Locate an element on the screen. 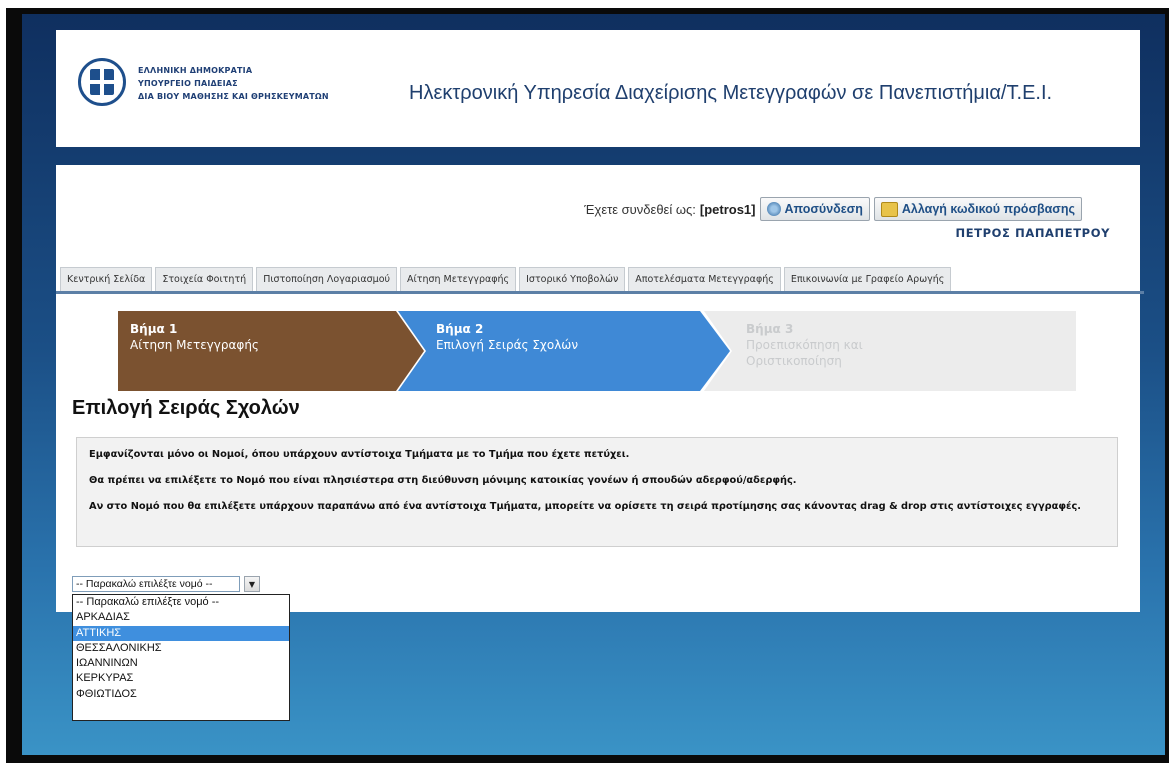 The image size is (1175, 765). wizard-arrows is located at coordinates (597, 351).